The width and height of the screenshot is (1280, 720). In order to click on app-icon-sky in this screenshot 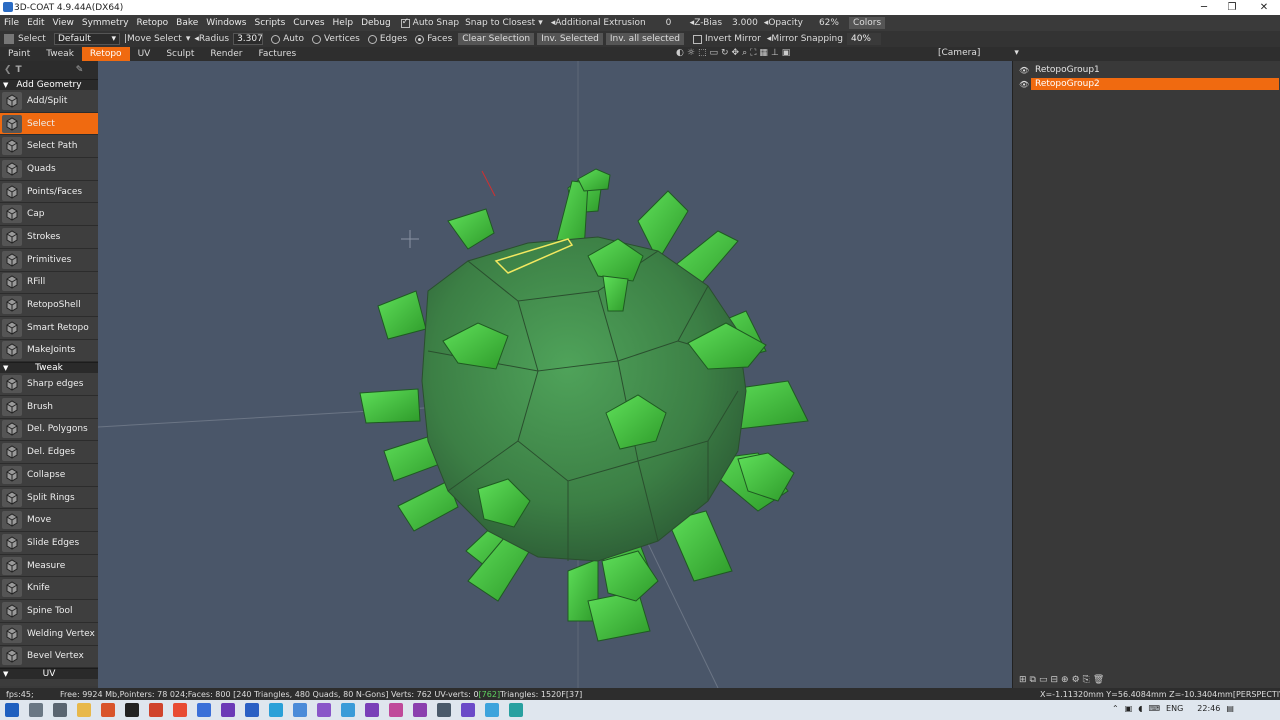, I will do `click(348, 710)`.